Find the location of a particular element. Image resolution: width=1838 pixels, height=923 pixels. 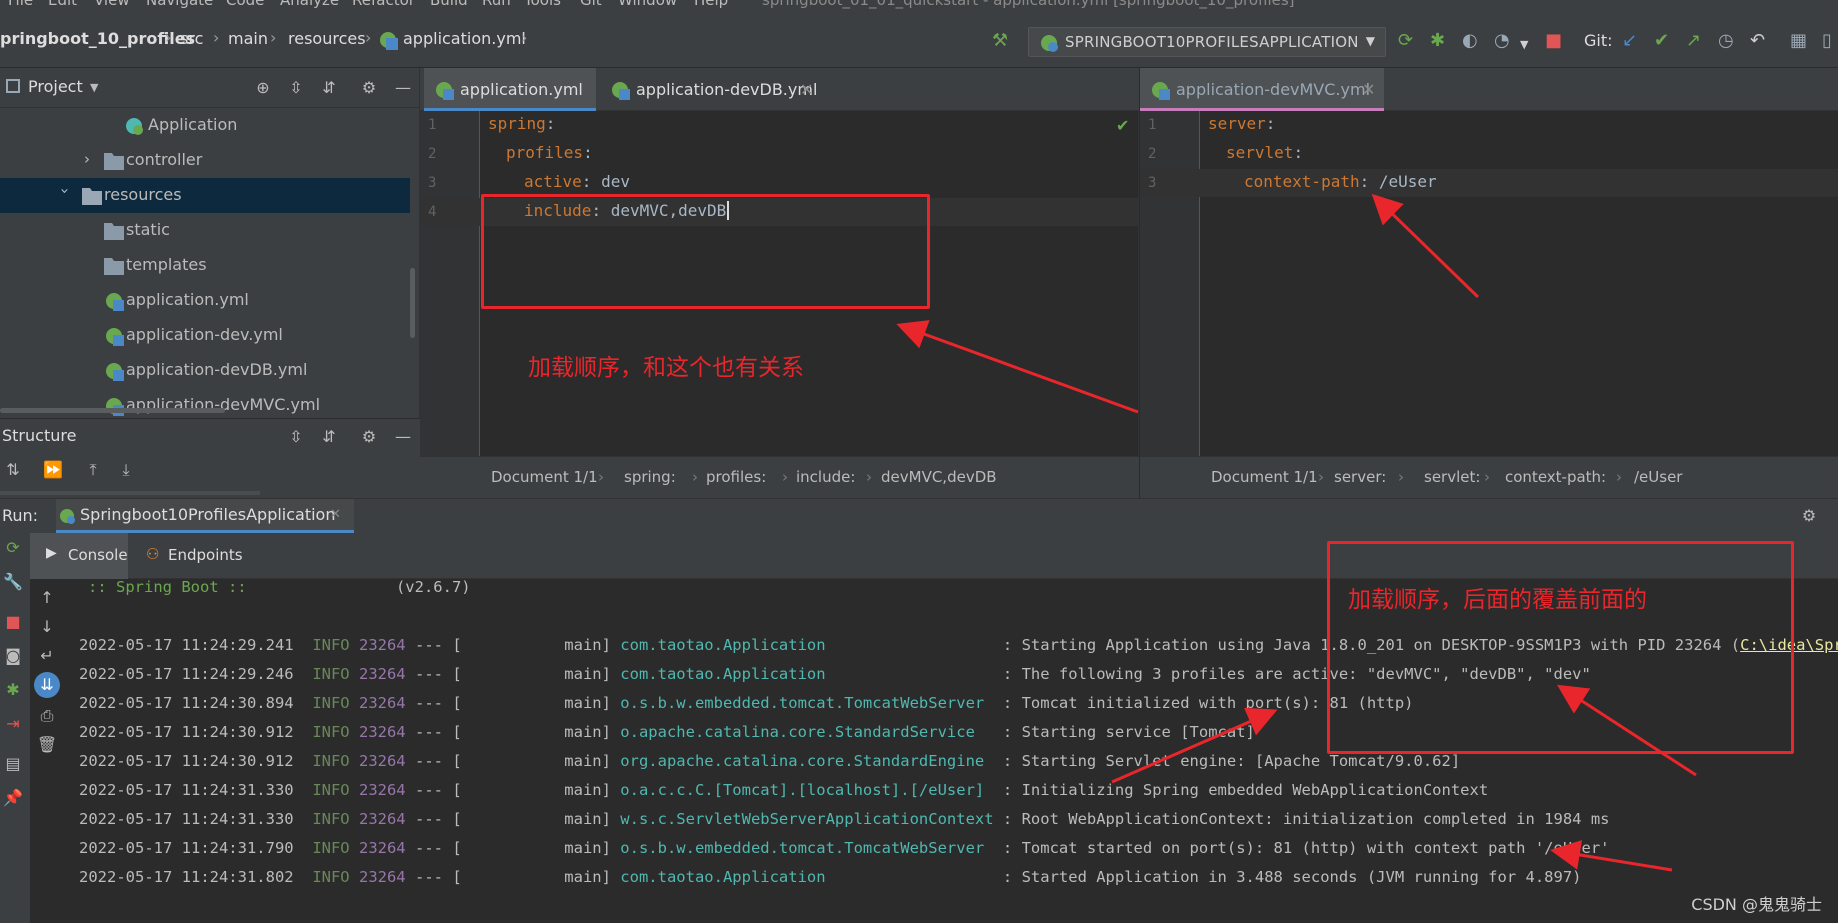

code-line: spring: is located at coordinates (521, 123).